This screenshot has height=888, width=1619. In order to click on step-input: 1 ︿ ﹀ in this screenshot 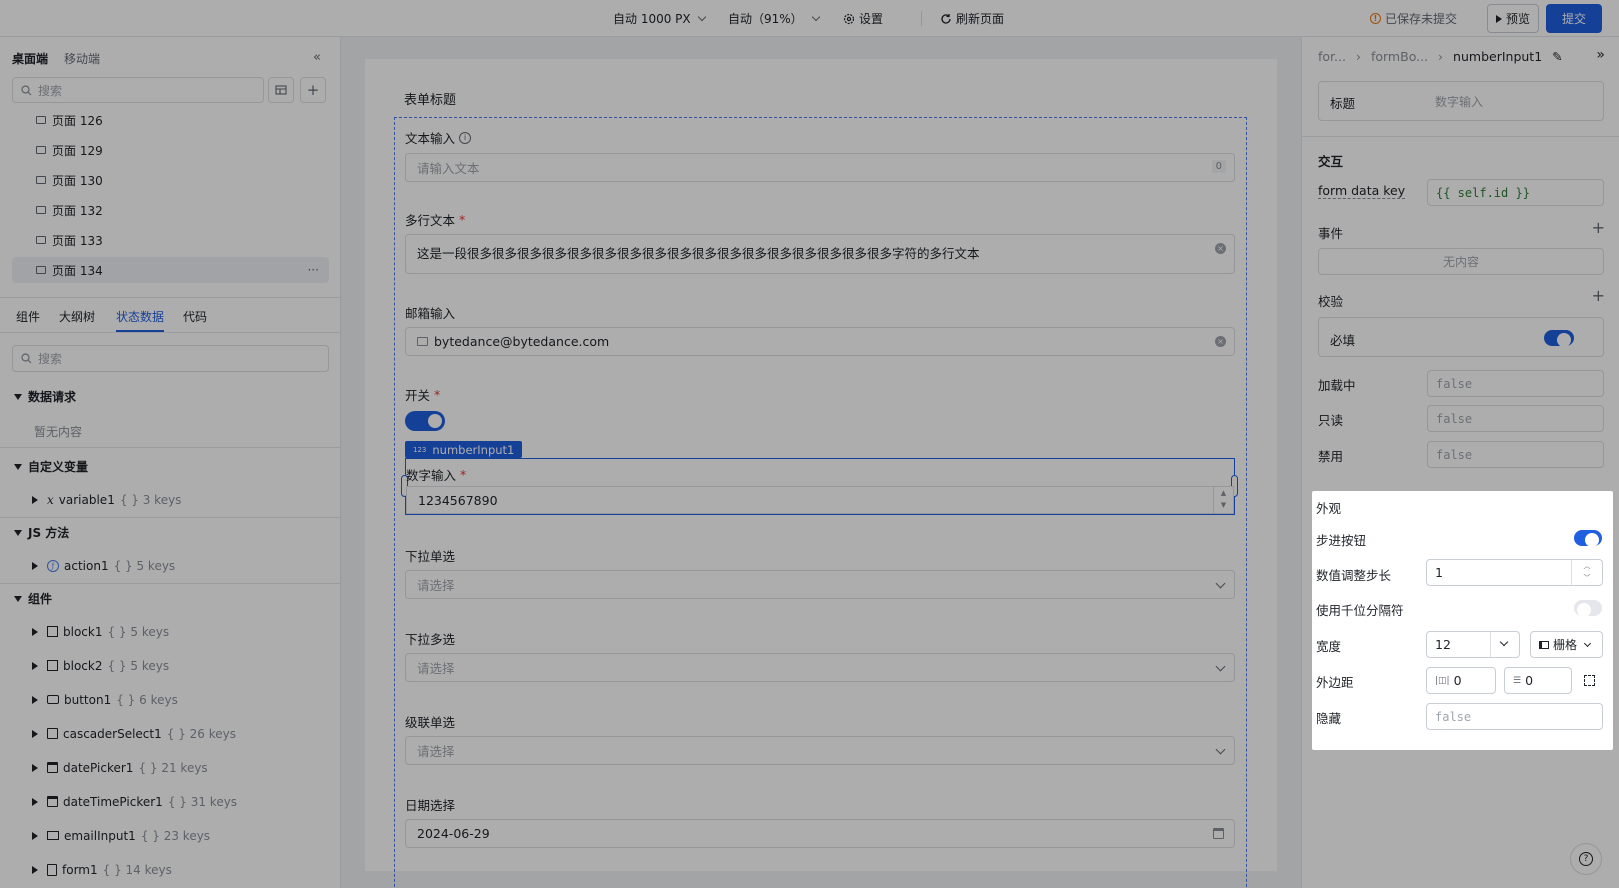, I will do `click(1514, 572)`.